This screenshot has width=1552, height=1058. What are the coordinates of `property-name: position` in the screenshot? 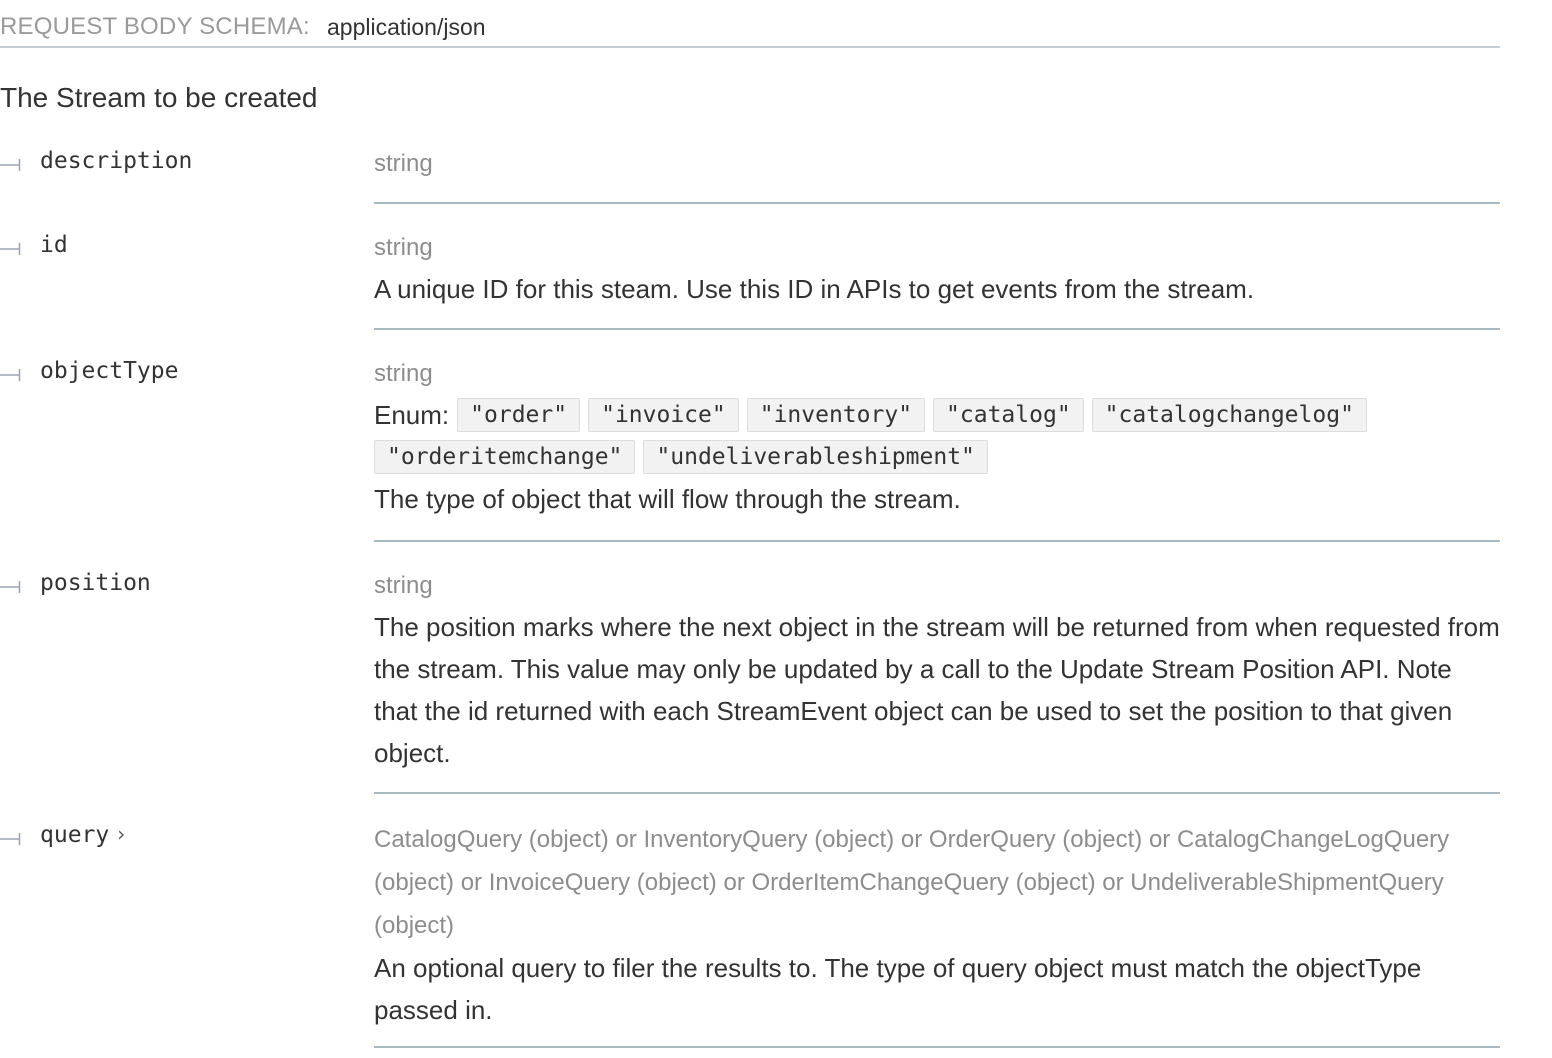 It's located at (95, 583).